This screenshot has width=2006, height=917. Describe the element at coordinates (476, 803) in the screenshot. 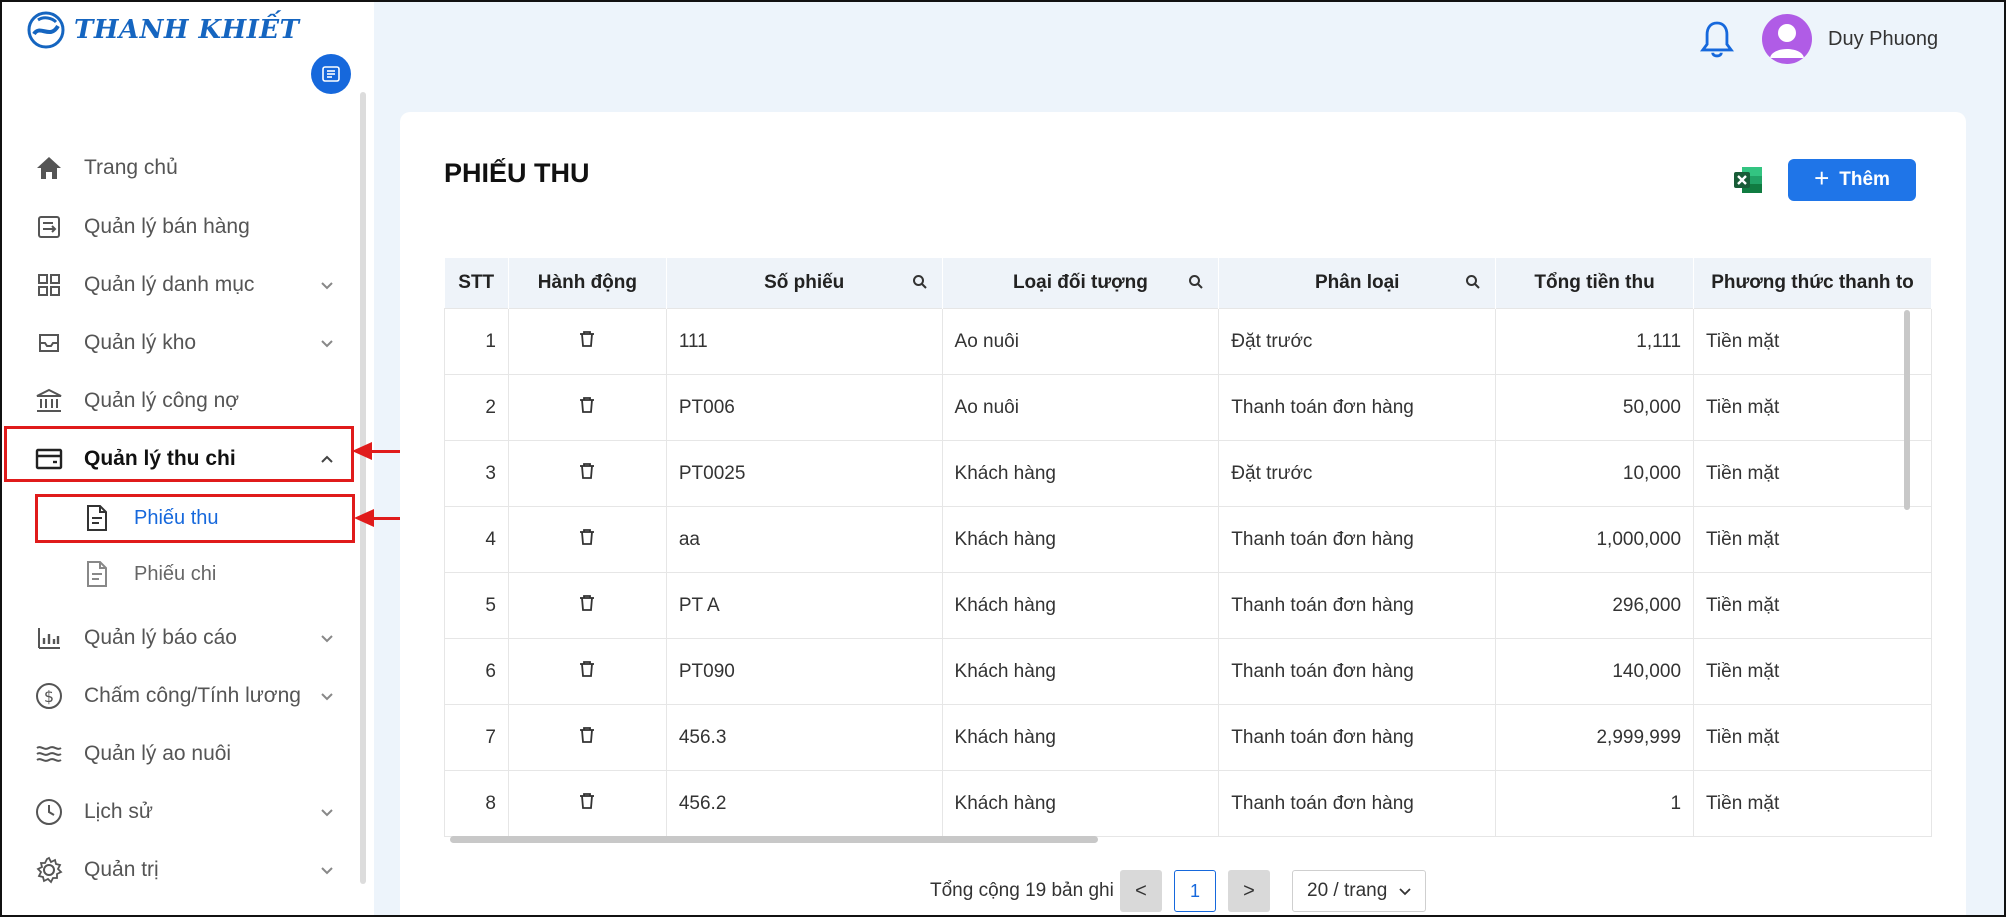

I see `cell-stt: 8` at that location.